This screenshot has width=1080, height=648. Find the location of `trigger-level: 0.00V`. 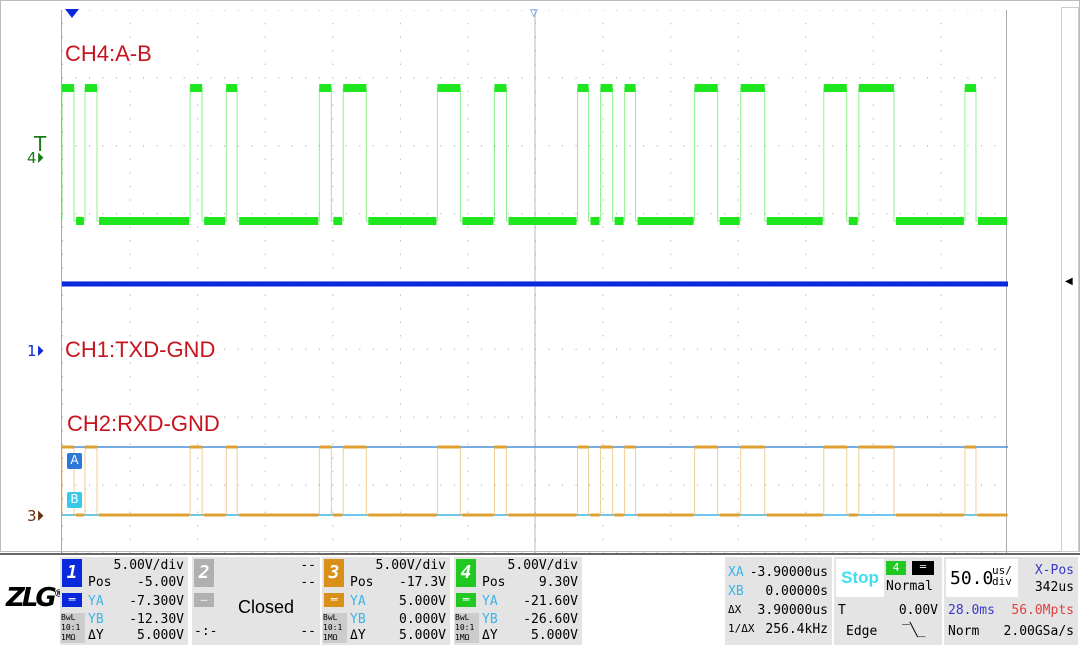

trigger-level: 0.00V is located at coordinates (918, 610).